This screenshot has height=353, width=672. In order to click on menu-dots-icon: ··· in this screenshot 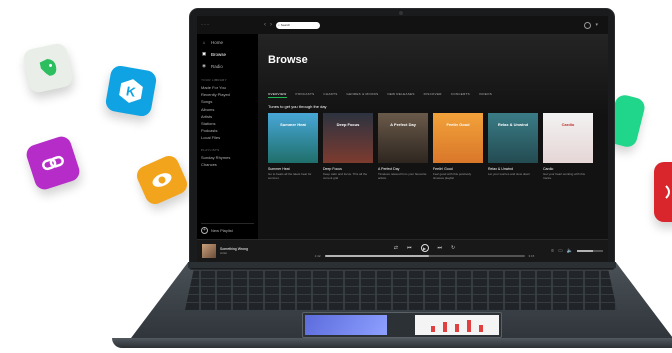, I will do `click(205, 25)`.